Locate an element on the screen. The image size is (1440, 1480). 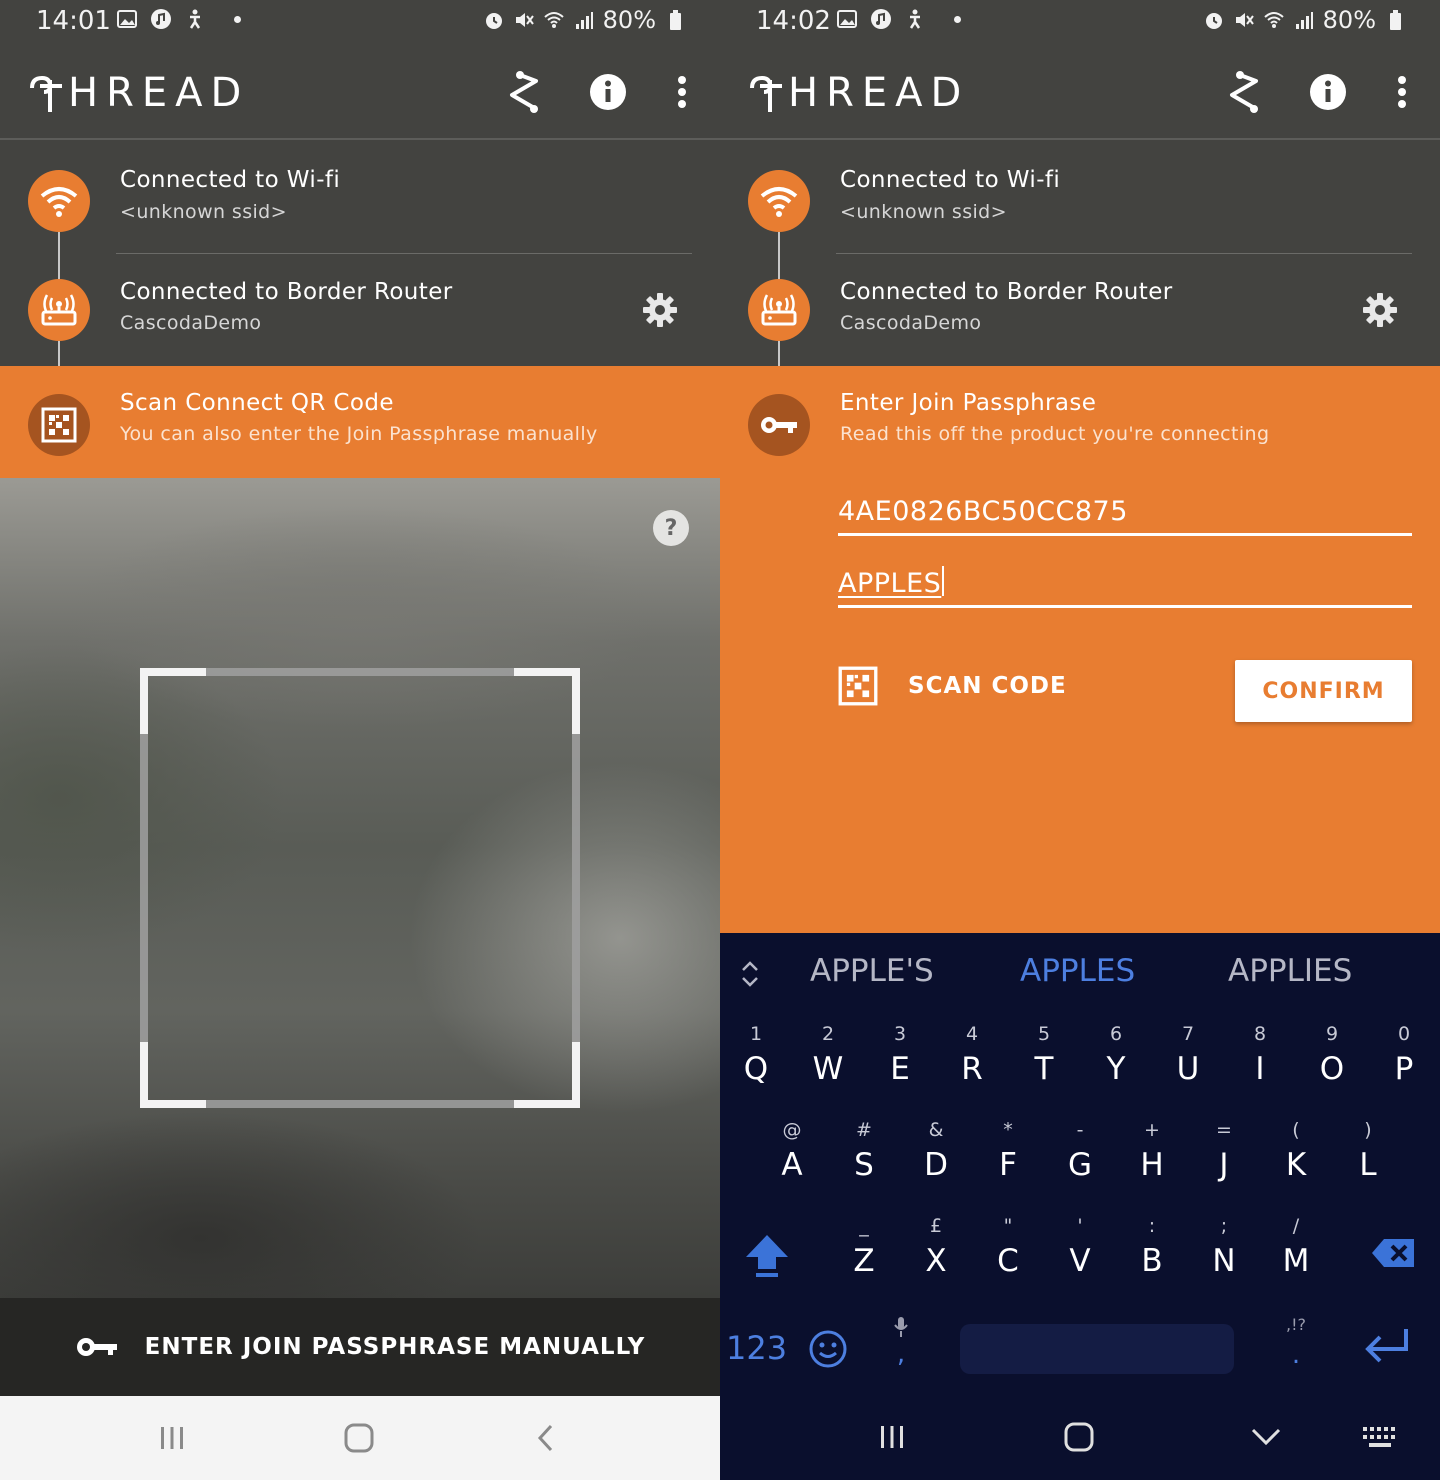
key-j: = J is located at coordinates (1224, 1159).